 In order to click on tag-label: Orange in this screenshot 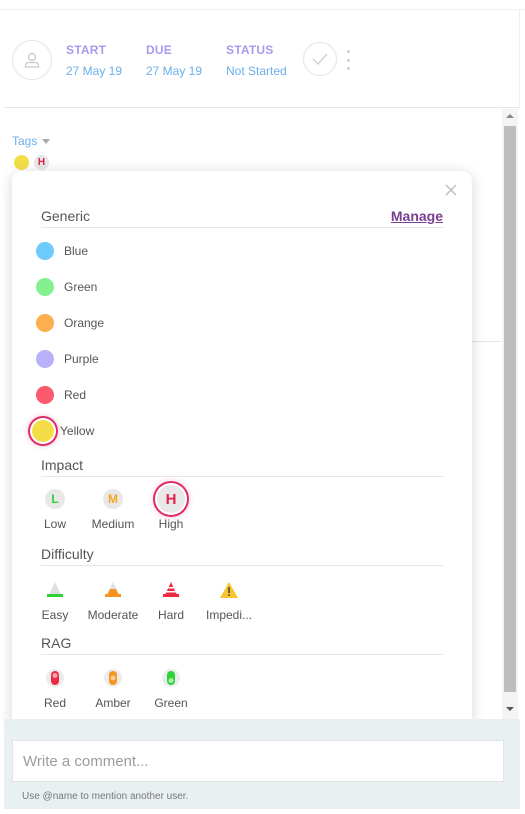, I will do `click(84, 323)`.